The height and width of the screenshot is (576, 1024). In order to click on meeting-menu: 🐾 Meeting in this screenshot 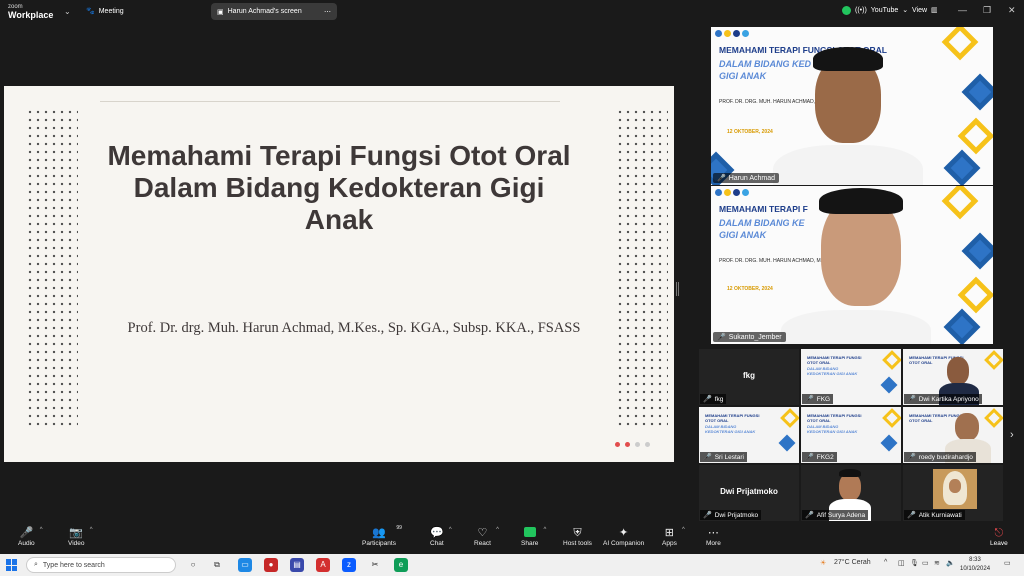, I will do `click(105, 11)`.